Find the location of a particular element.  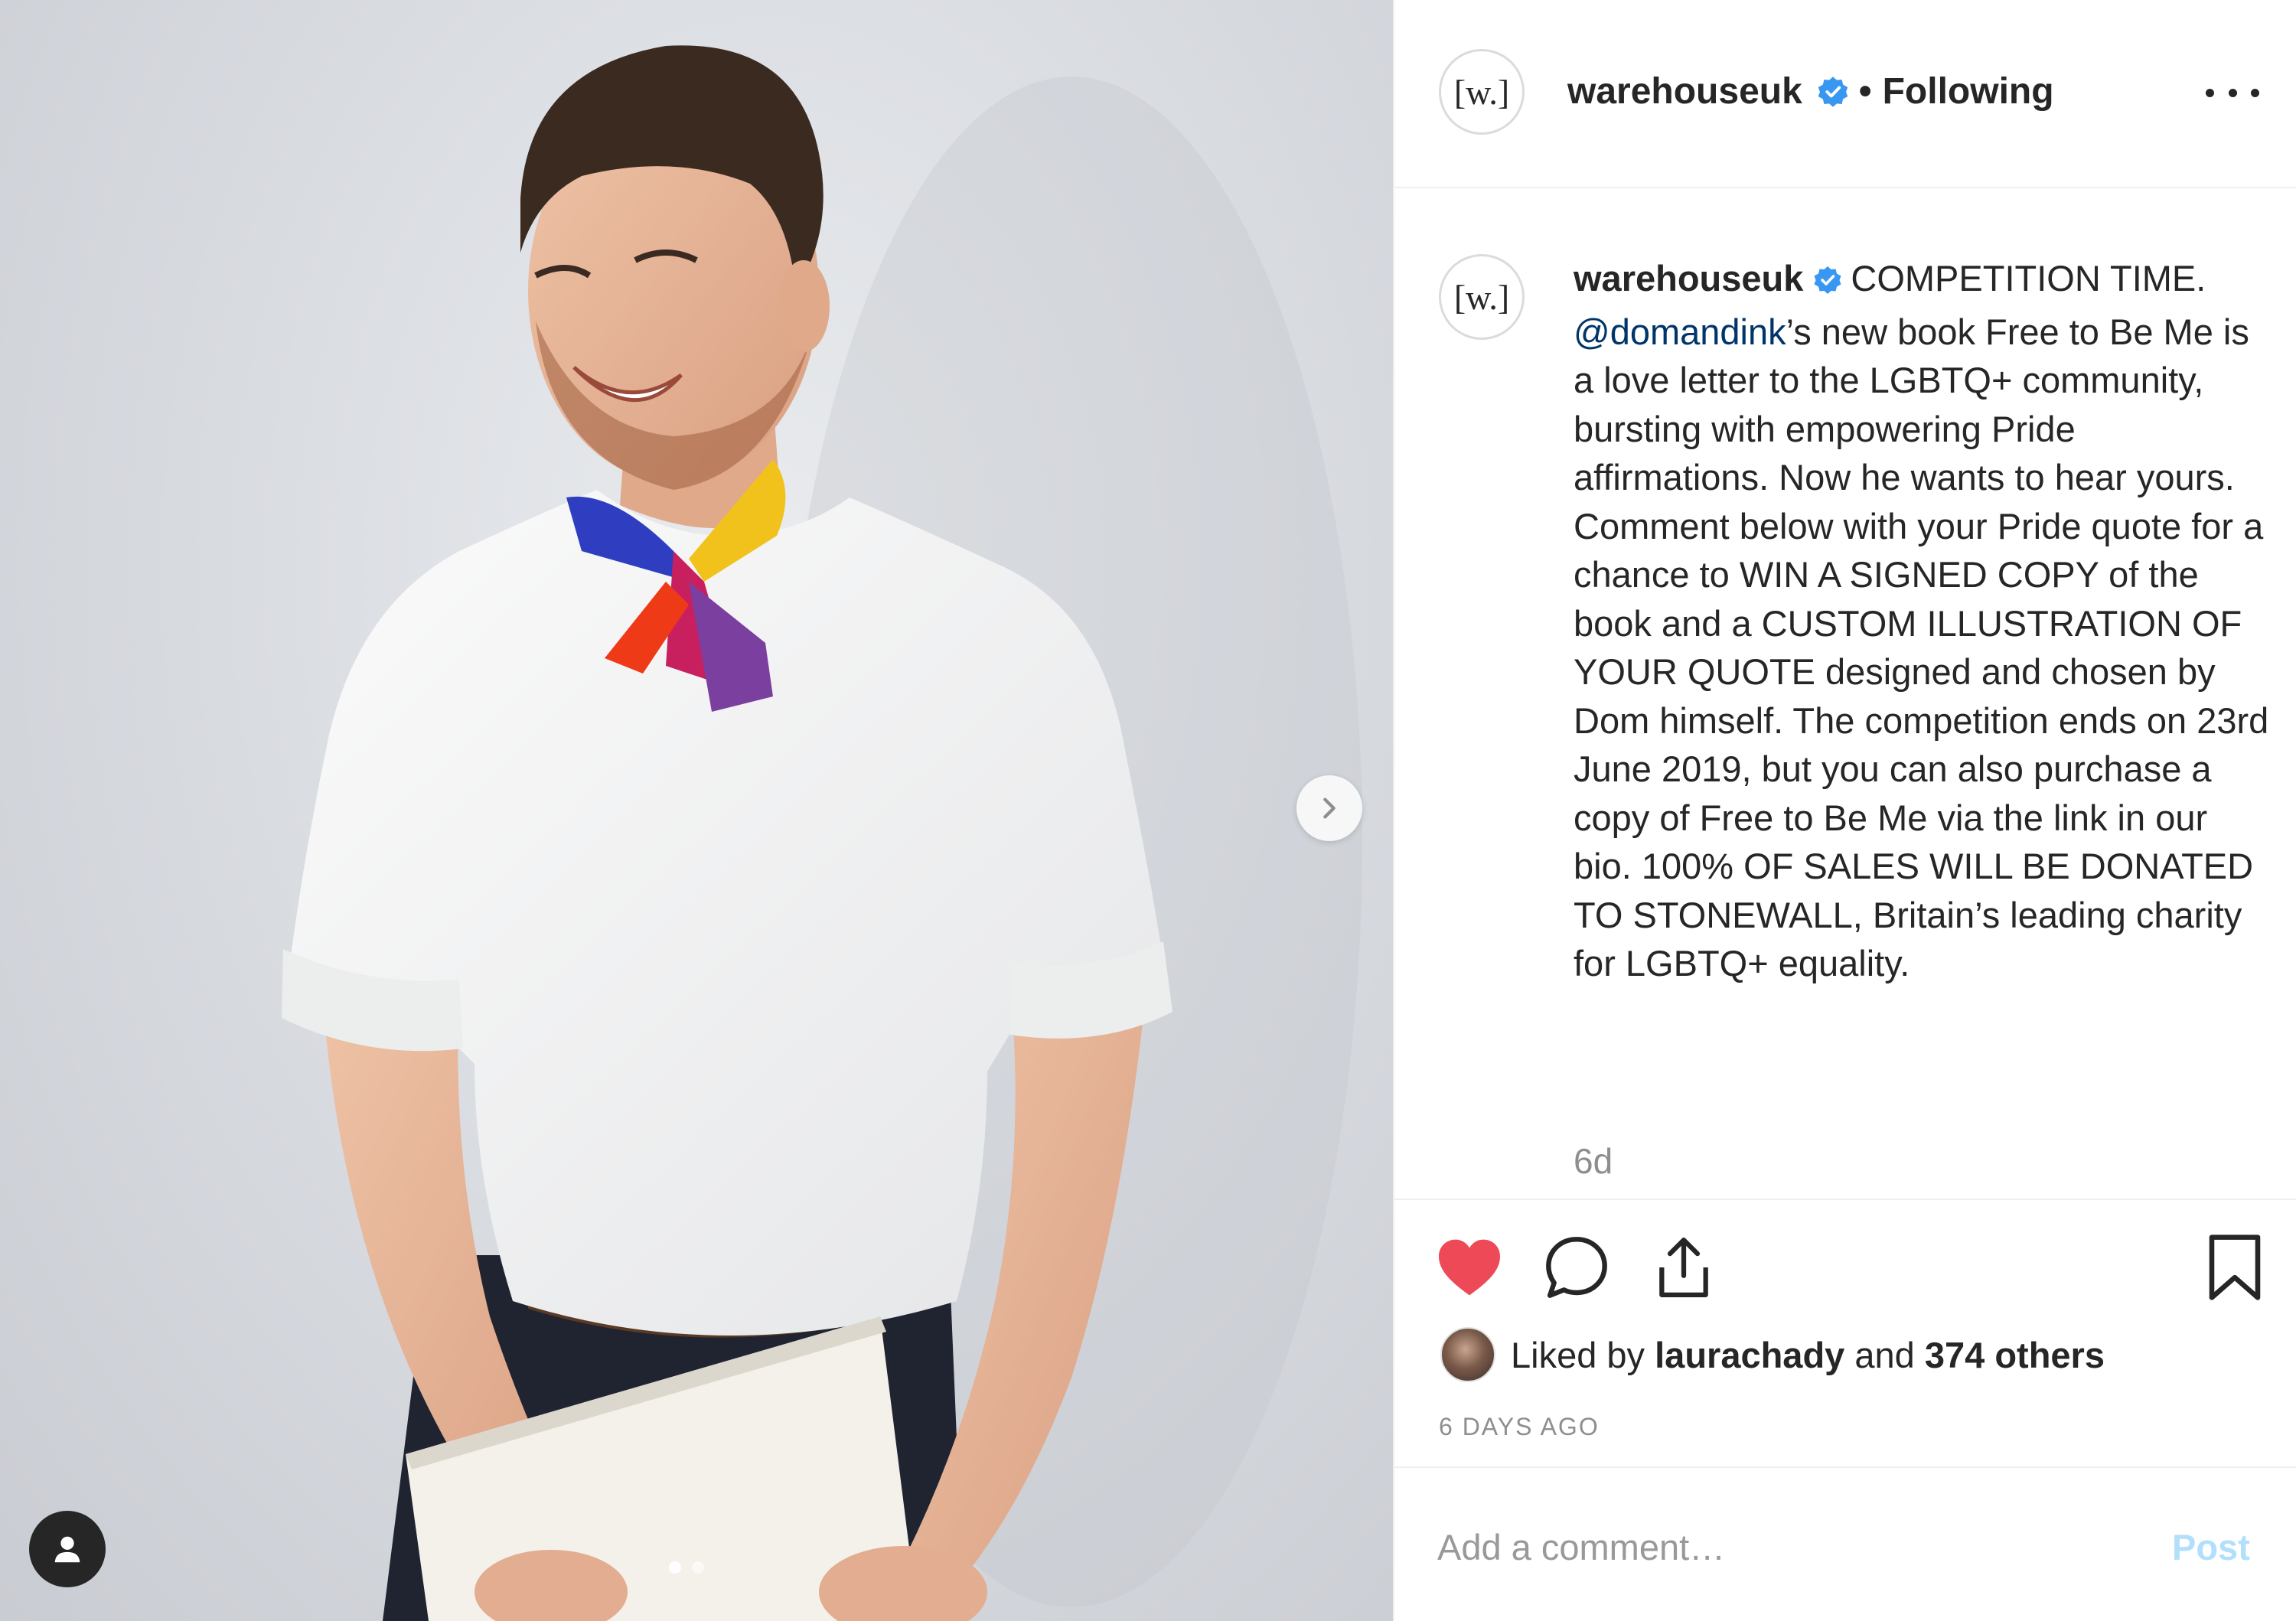

chevron-right-icon is located at coordinates (1329, 808).